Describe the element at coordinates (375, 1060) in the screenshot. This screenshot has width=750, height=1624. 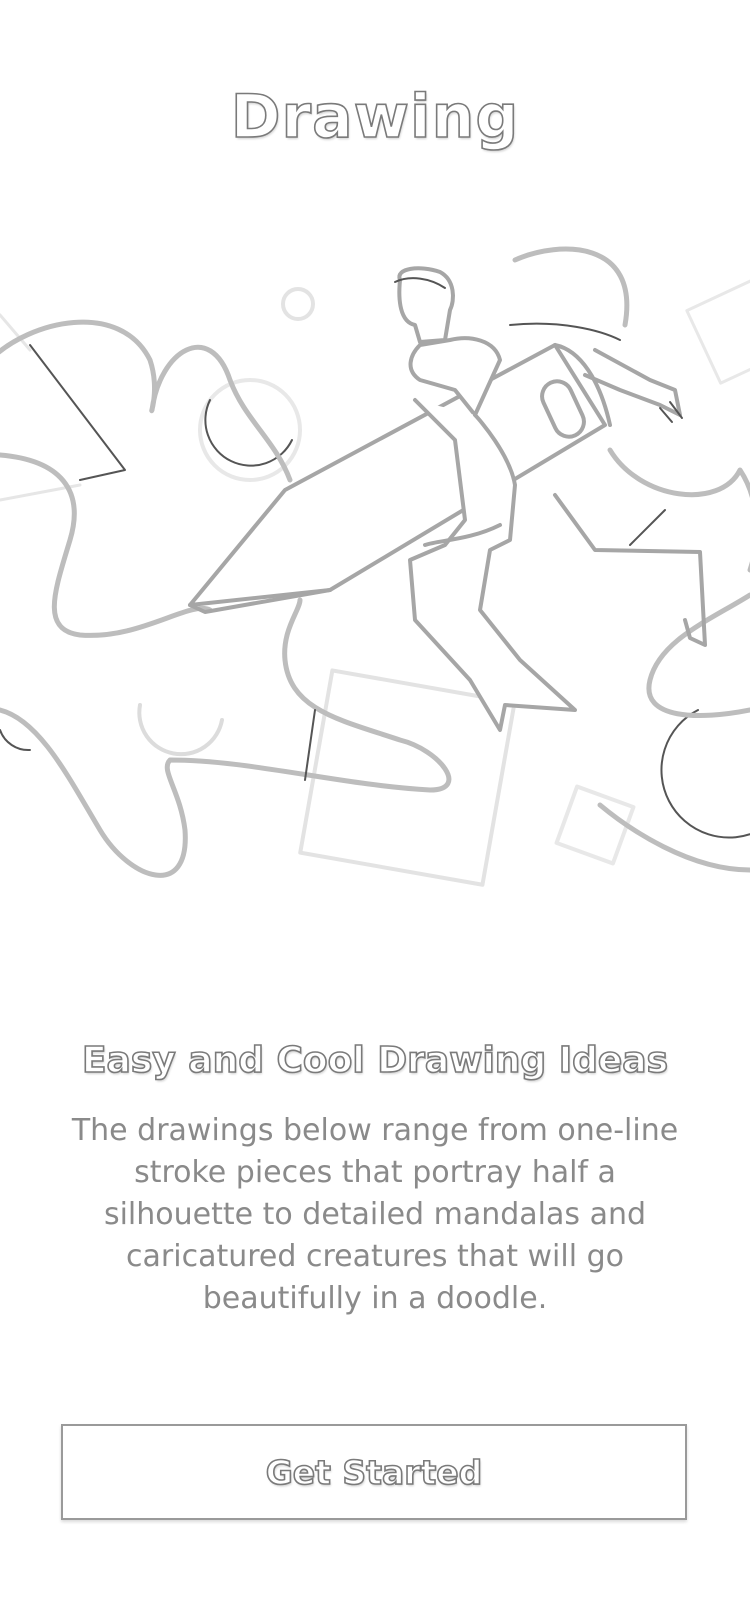
I see `headline: Easy and Cool Drawing Ideas` at that location.